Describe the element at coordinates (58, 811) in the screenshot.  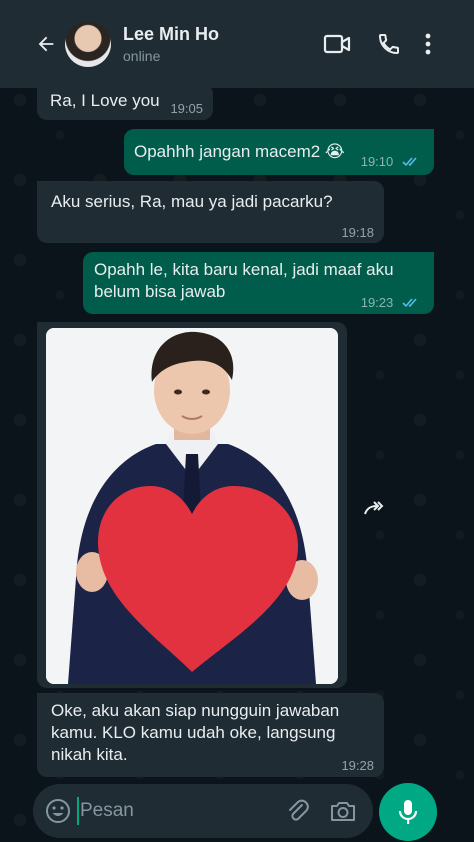
I see `emoji-icon` at that location.